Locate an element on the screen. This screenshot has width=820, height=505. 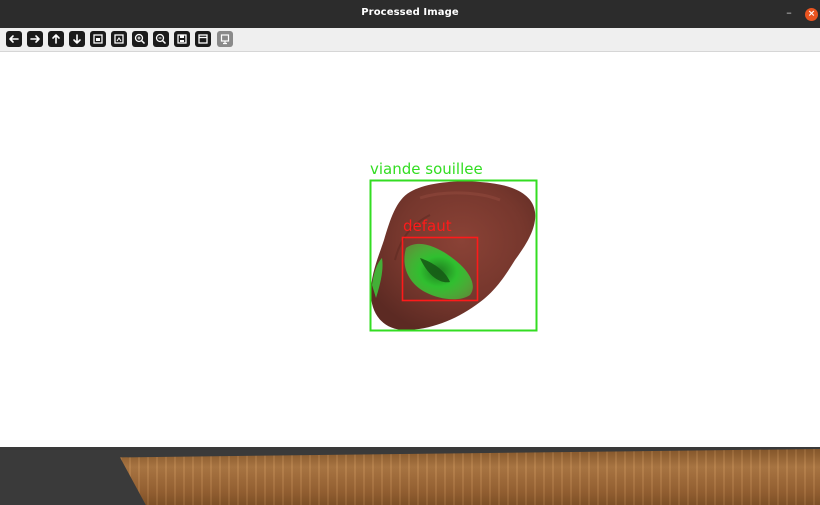
window-title: Processed Image is located at coordinates (410, 12).